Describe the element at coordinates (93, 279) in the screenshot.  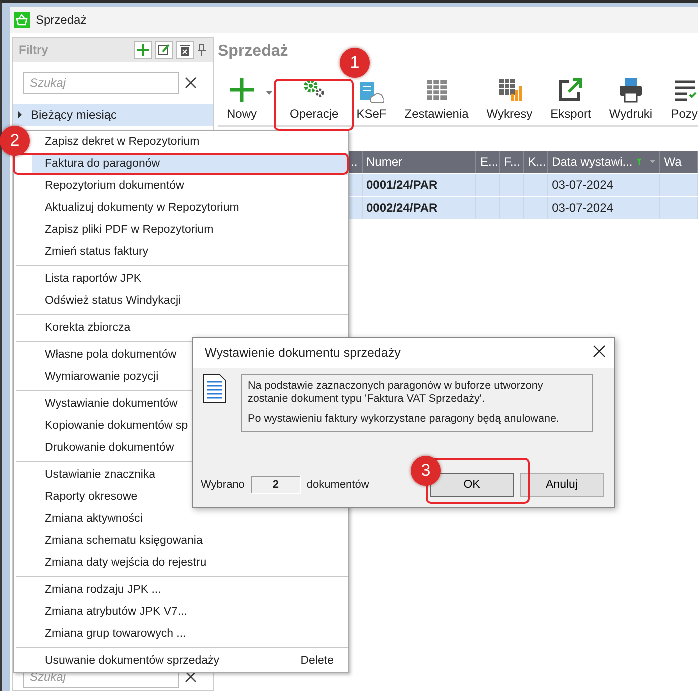
I see `menu-label: Lista raportów JPK` at that location.